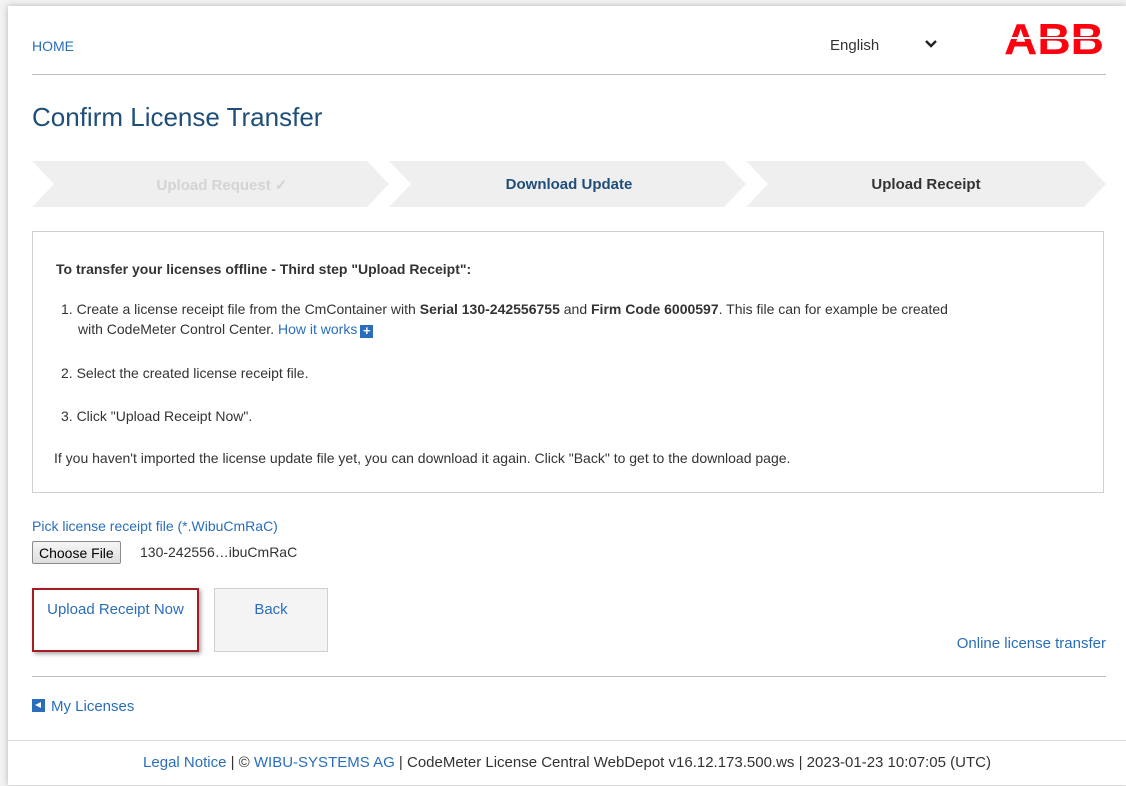 Image resolution: width=1126 pixels, height=786 pixels. What do you see at coordinates (931, 44) in the screenshot?
I see `chevron-down-icon` at bounding box center [931, 44].